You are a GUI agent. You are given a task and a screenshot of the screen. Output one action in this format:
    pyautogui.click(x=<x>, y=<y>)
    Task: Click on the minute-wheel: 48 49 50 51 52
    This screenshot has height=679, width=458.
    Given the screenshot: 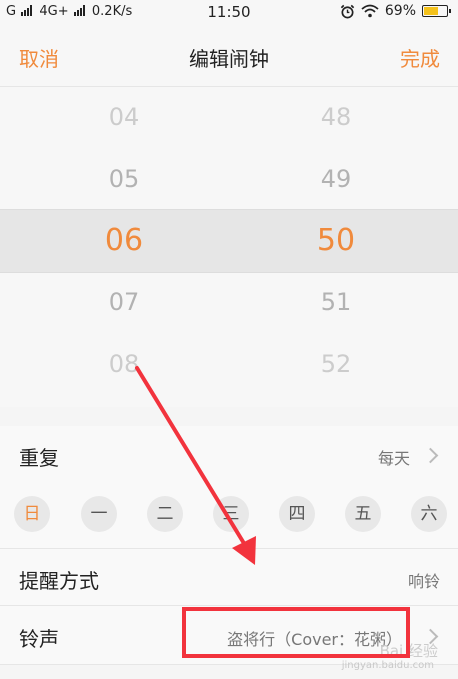 What is the action you would take?
    pyautogui.click(x=336, y=247)
    